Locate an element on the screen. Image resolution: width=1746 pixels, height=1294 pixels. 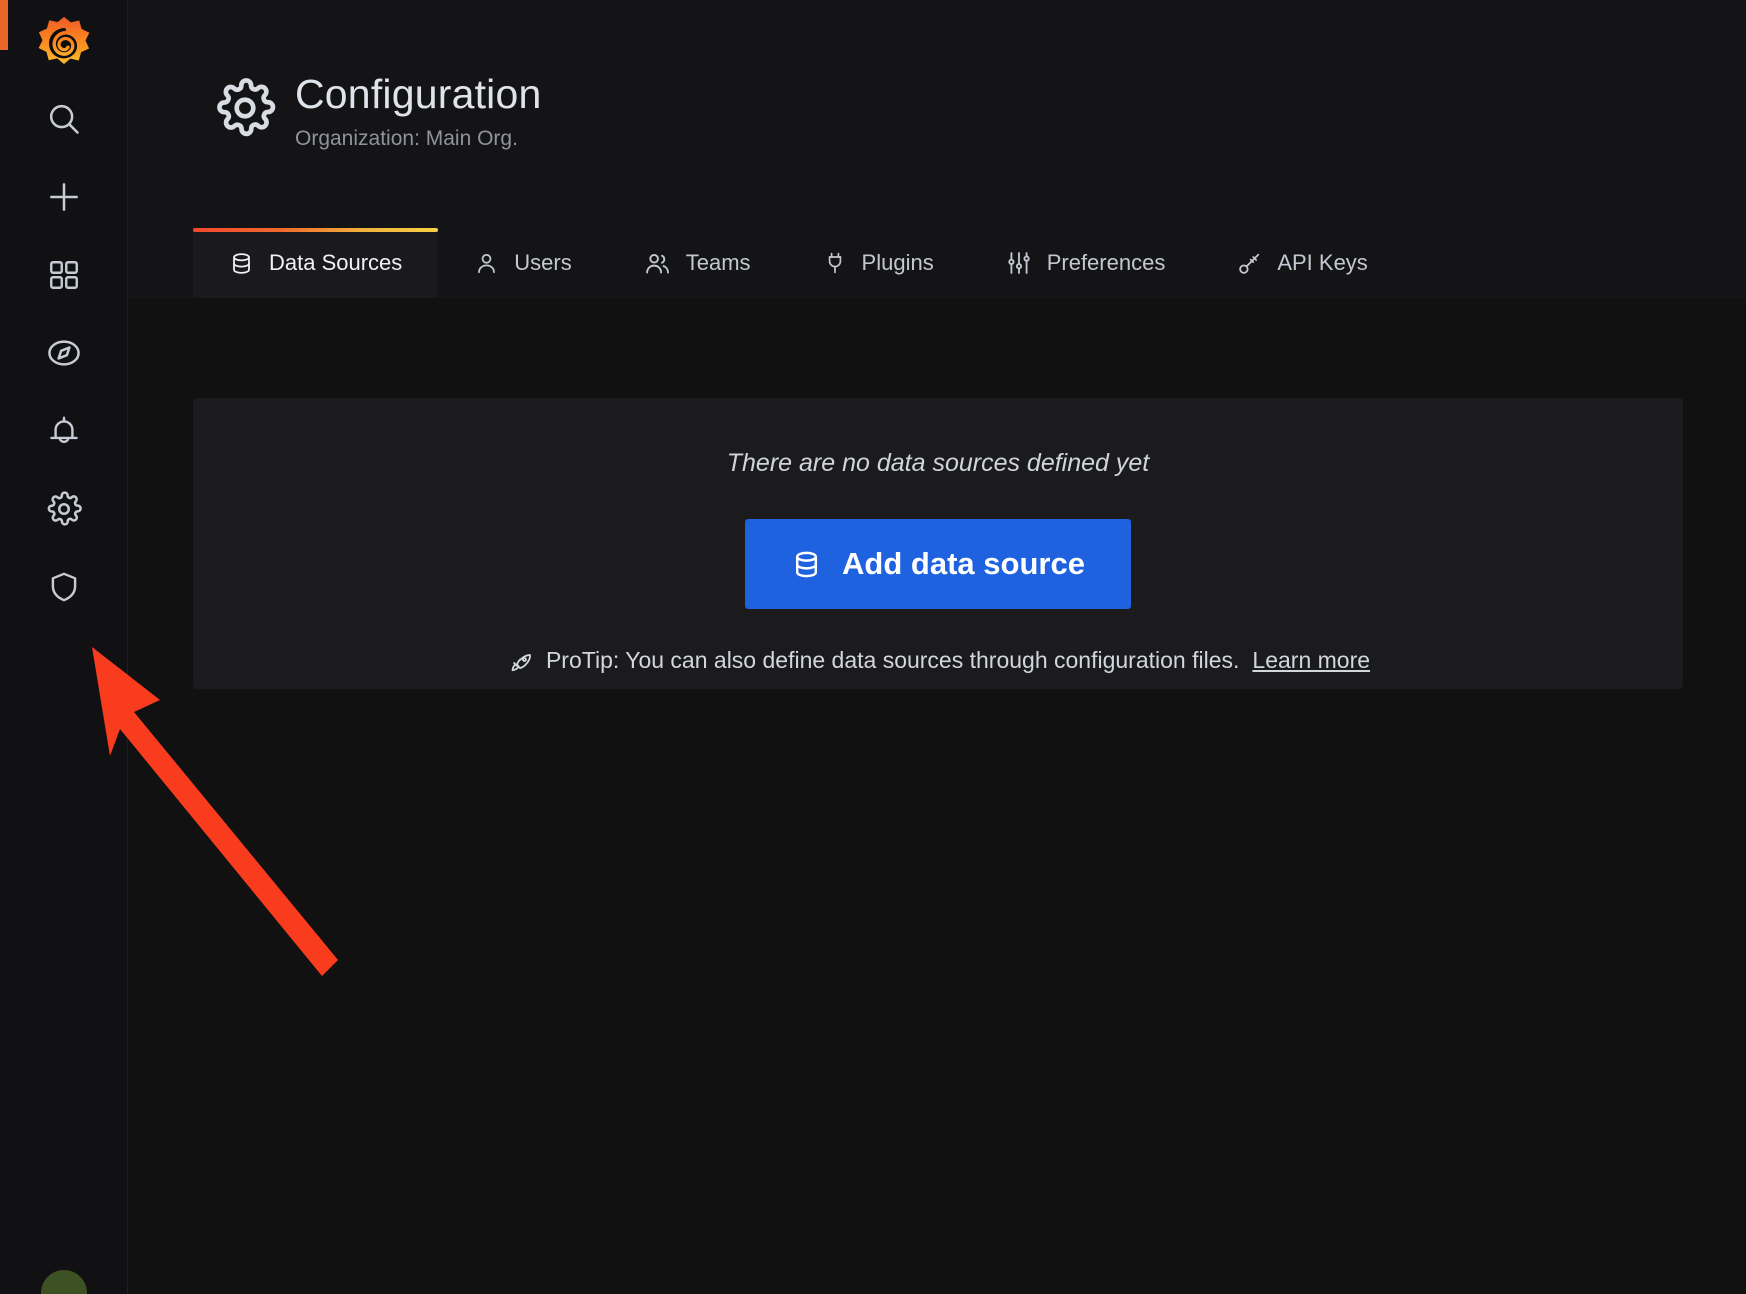
sidebar is located at coordinates (64, 647).